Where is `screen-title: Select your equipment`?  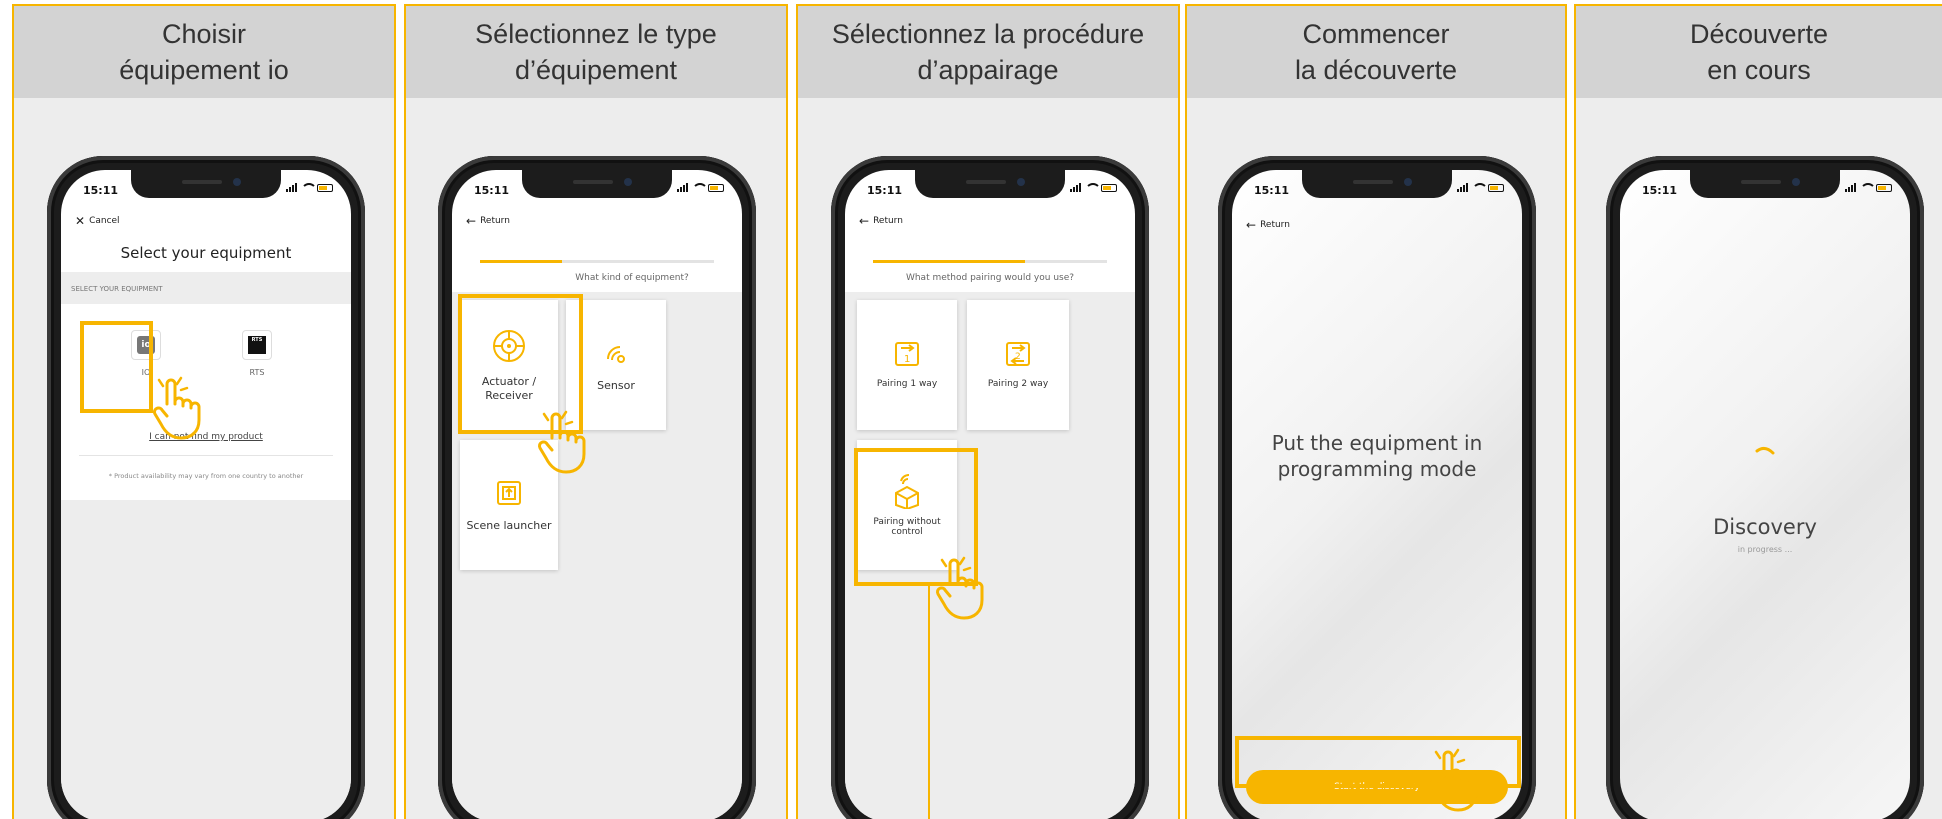
screen-title: Select your equipment is located at coordinates (206, 253).